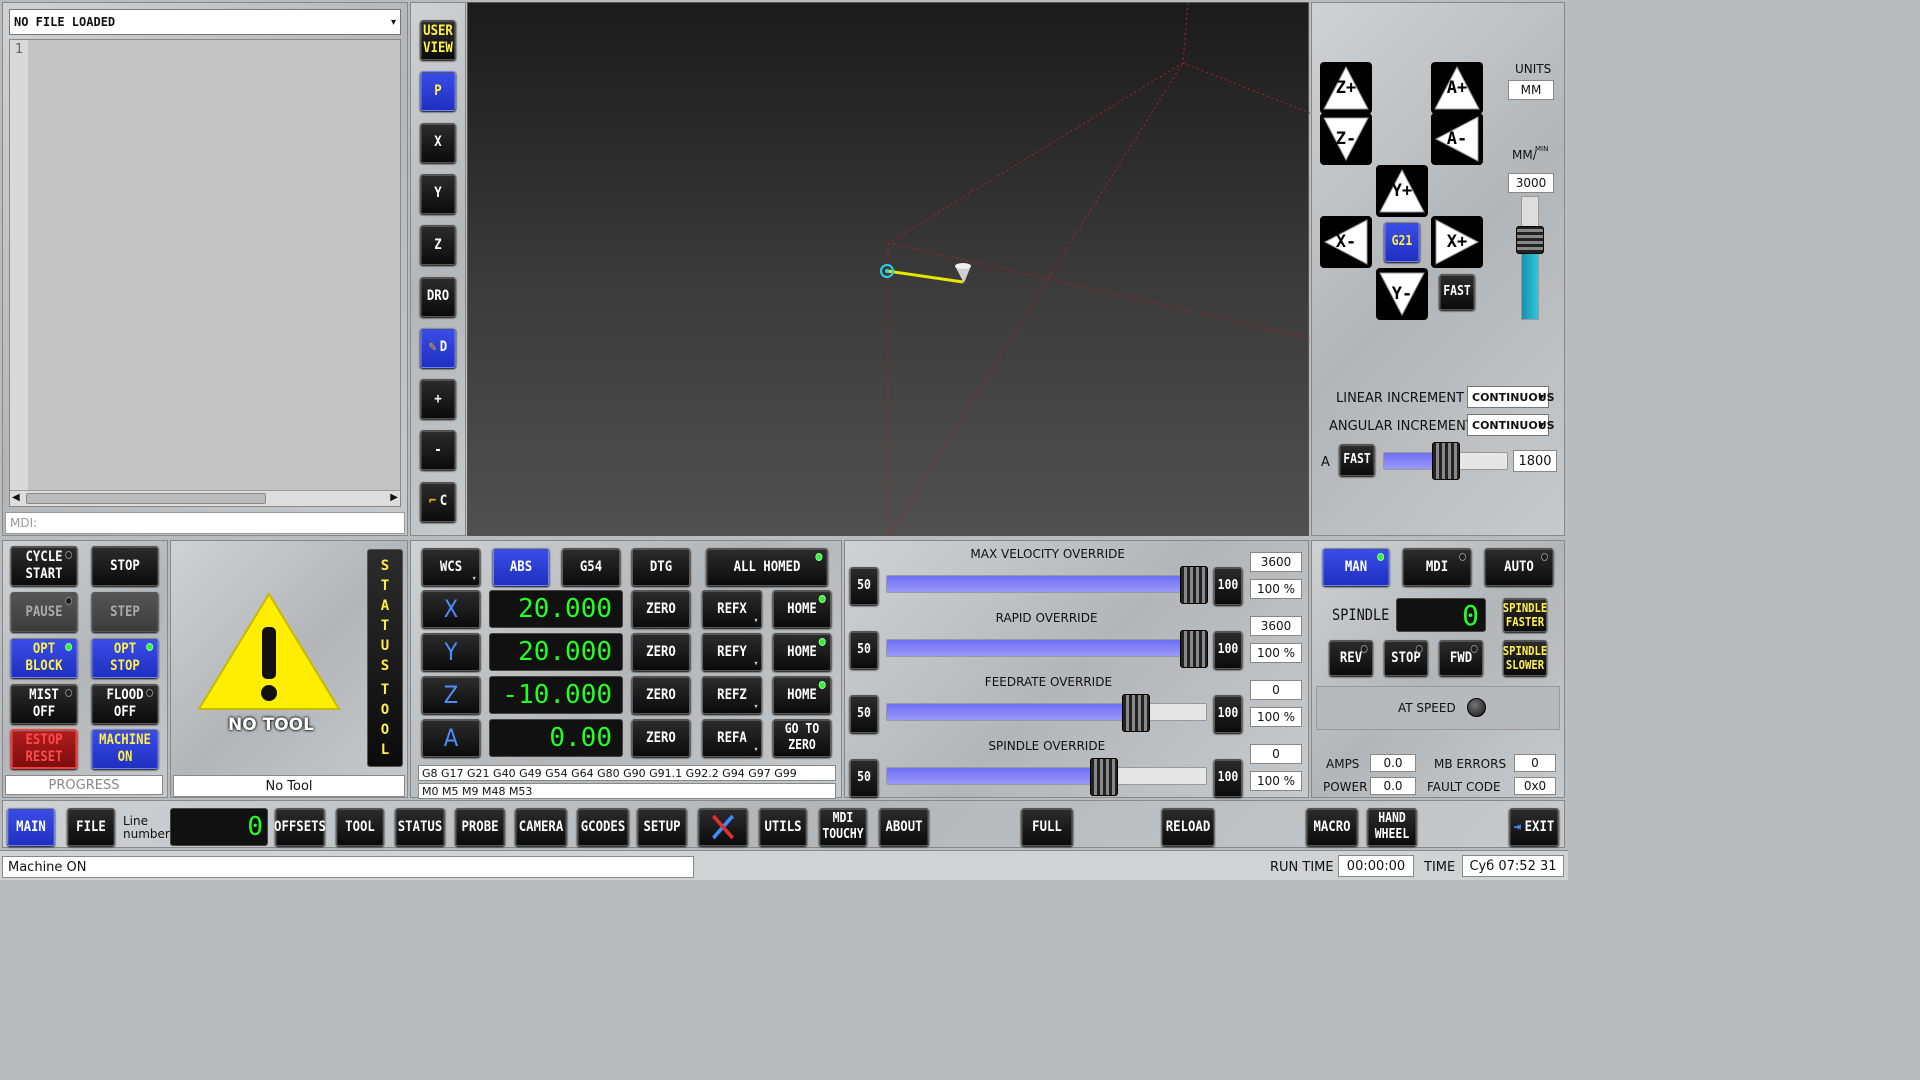 The image size is (1920, 1080). What do you see at coordinates (451, 695) in the screenshot?
I see `axis-z-button: Z` at bounding box center [451, 695].